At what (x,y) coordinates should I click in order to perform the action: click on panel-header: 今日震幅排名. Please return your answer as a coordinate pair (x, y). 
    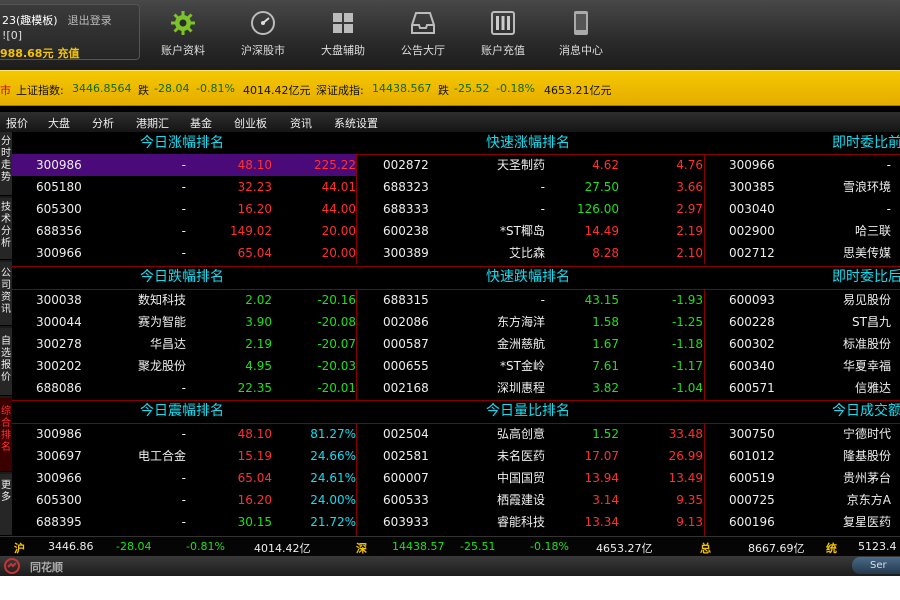
    Looking at the image, I should click on (182, 411).